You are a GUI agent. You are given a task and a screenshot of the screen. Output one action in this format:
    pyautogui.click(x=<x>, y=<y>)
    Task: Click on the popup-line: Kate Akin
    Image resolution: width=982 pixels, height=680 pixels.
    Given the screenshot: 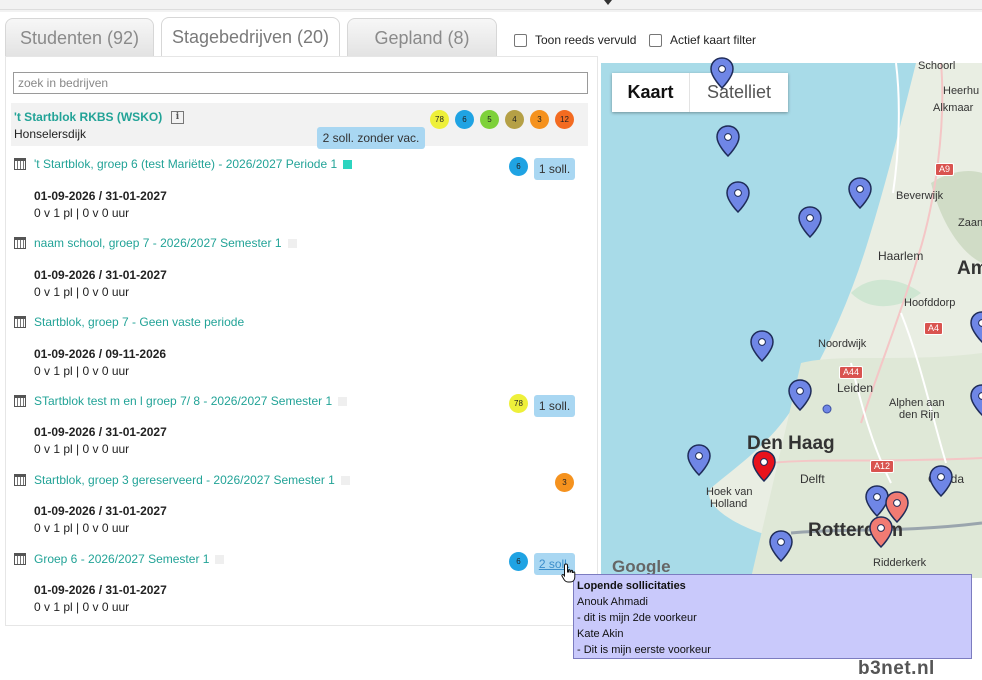 What is the action you would take?
    pyautogui.click(x=600, y=634)
    